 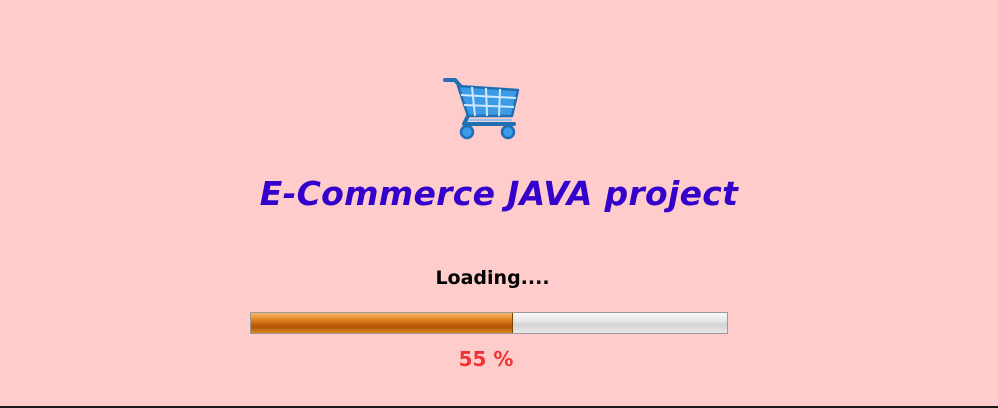 What do you see at coordinates (481, 109) in the screenshot?
I see `shopping-cart-icon` at bounding box center [481, 109].